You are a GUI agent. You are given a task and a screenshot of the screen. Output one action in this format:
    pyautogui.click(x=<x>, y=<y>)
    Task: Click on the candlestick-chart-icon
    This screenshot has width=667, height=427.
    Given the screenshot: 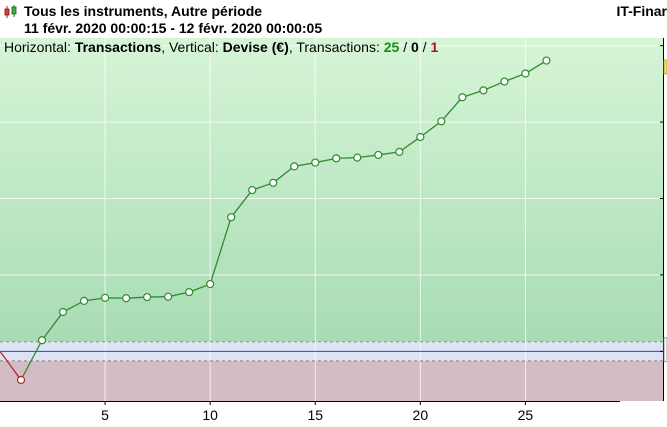 What is the action you would take?
    pyautogui.click(x=10, y=11)
    